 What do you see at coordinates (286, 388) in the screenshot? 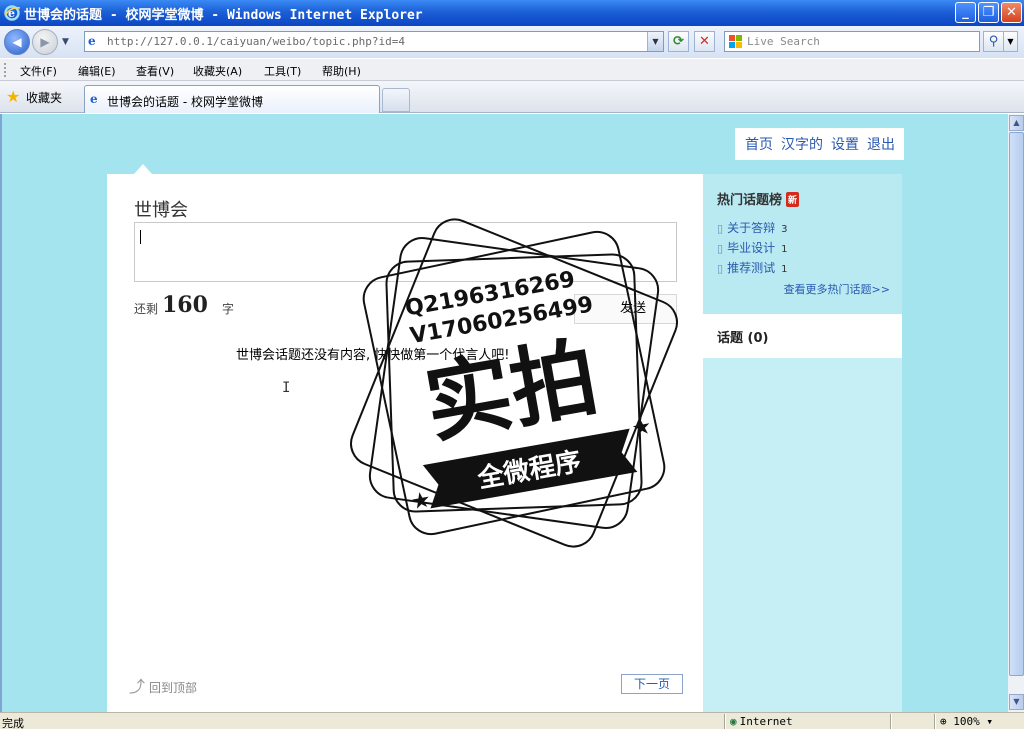
I see `ibeam-cursor-icon: I` at bounding box center [286, 388].